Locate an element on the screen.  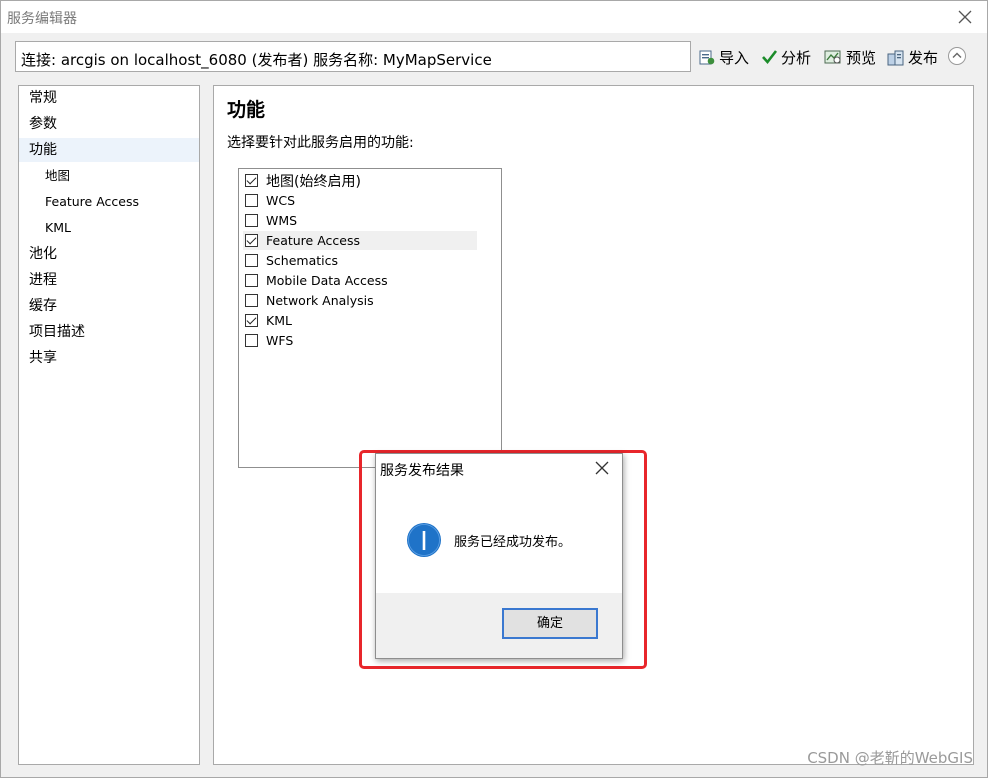
capability-network-analysis: Network Analysis is located at coordinates (360, 300).